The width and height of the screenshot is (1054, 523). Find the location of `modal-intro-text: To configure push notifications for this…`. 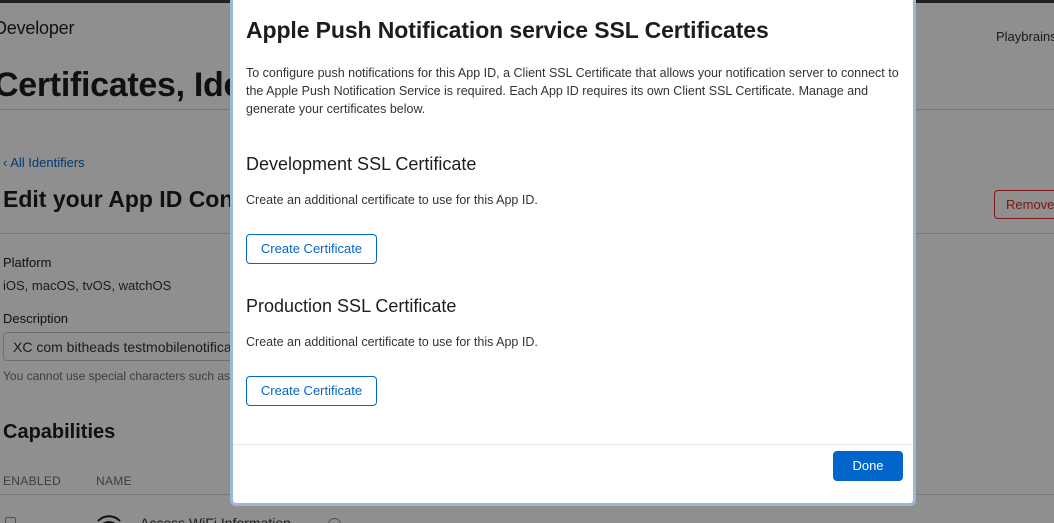

modal-intro-text: To configure push notifications for this… is located at coordinates (572, 91).